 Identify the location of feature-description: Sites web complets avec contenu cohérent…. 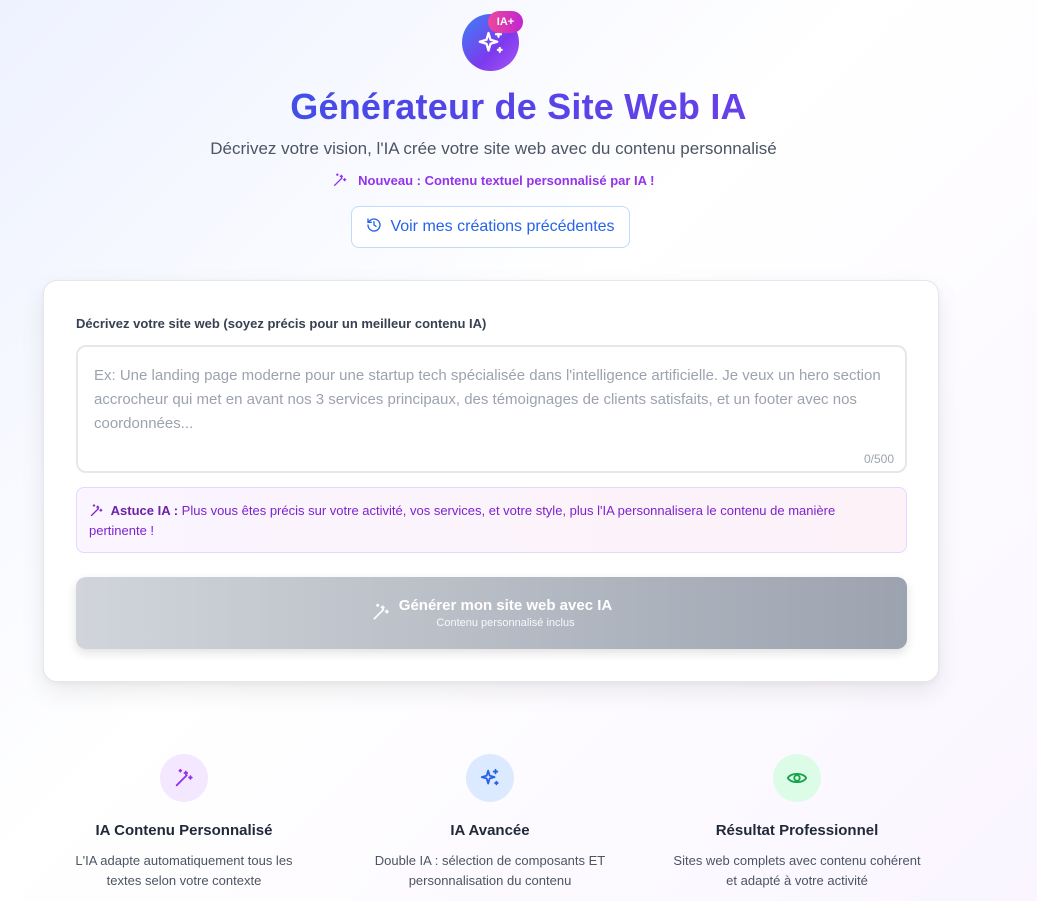
(797, 870).